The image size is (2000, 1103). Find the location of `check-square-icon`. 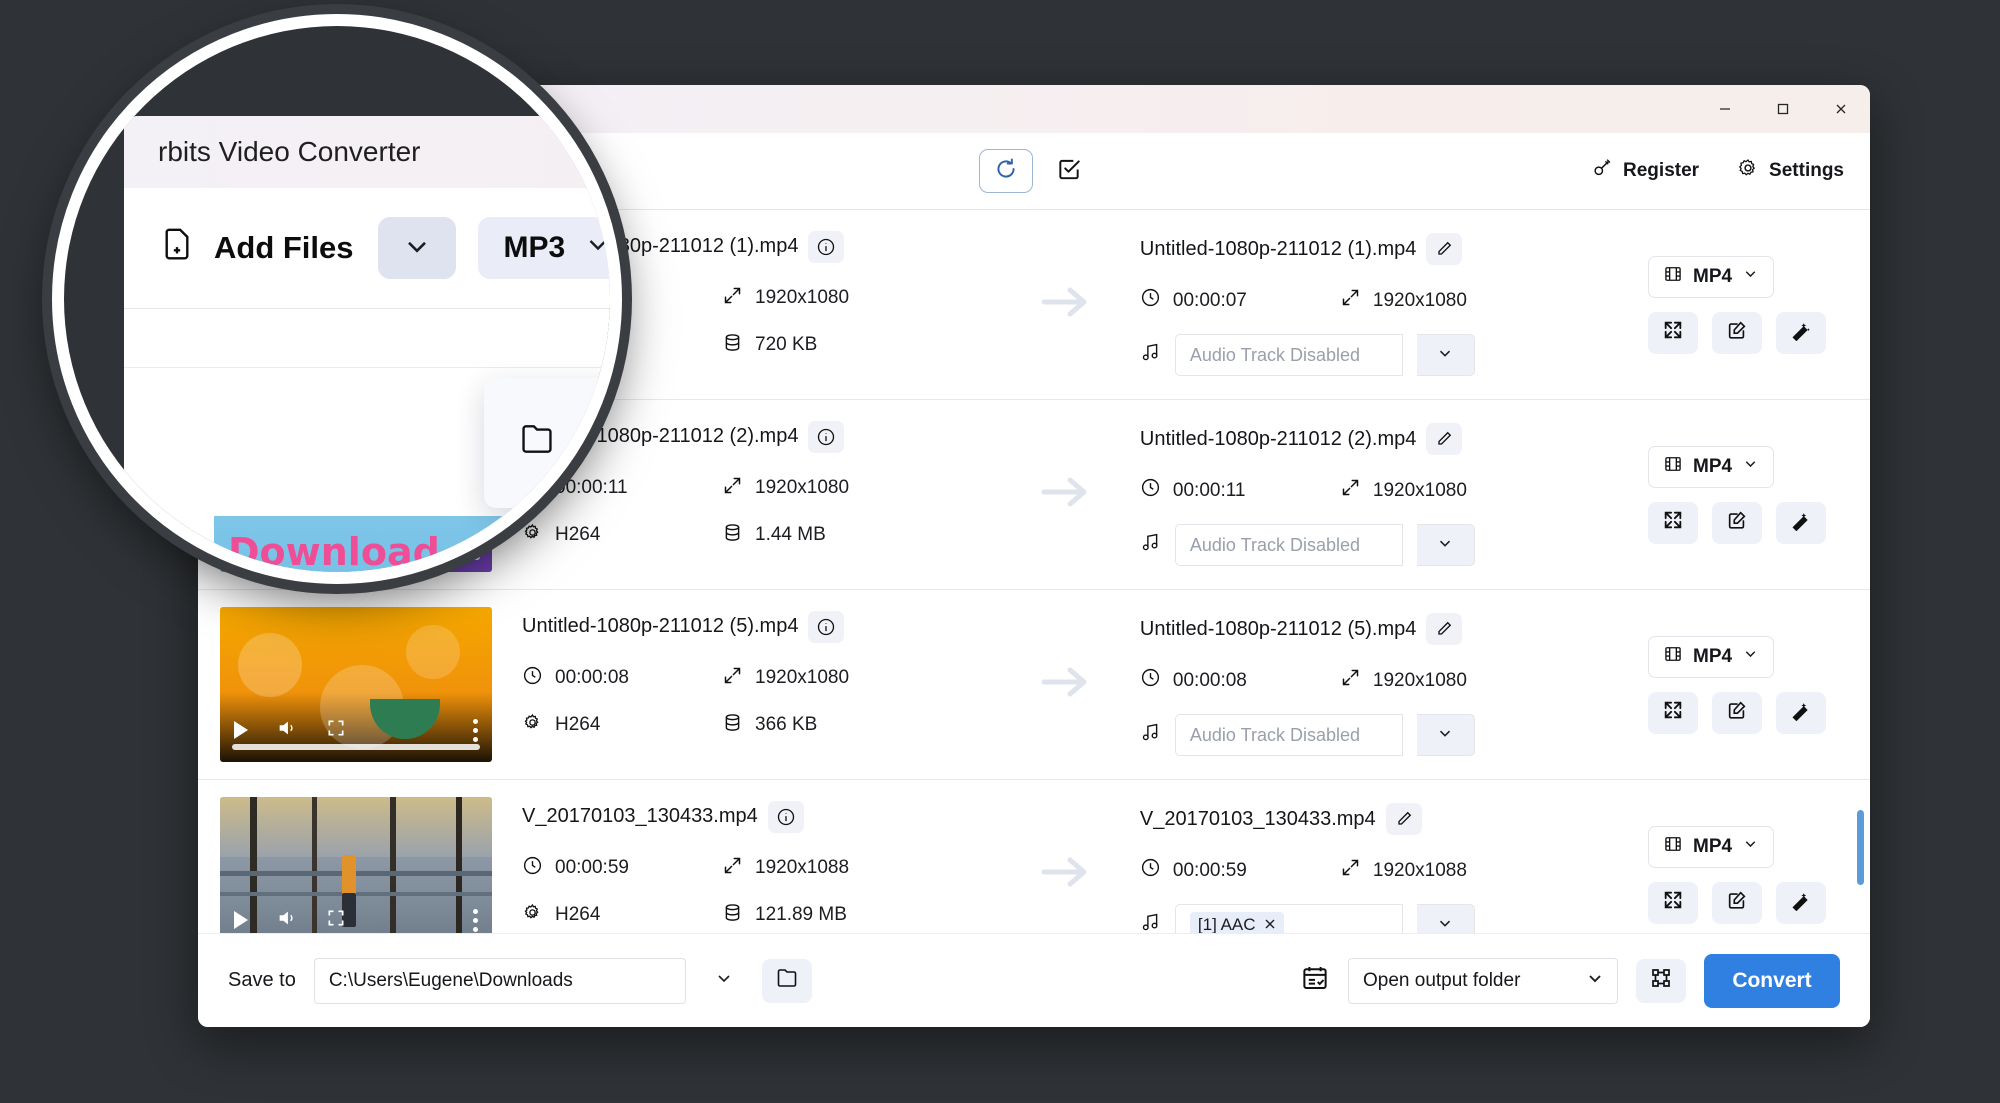

check-square-icon is located at coordinates (1069, 171).